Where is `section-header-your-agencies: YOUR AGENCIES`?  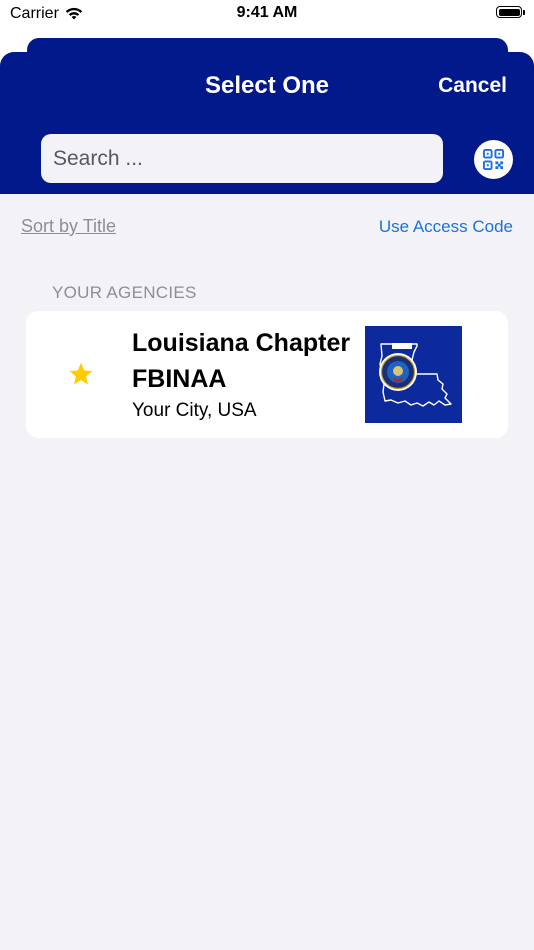
section-header-your-agencies: YOUR AGENCIES is located at coordinates (124, 292).